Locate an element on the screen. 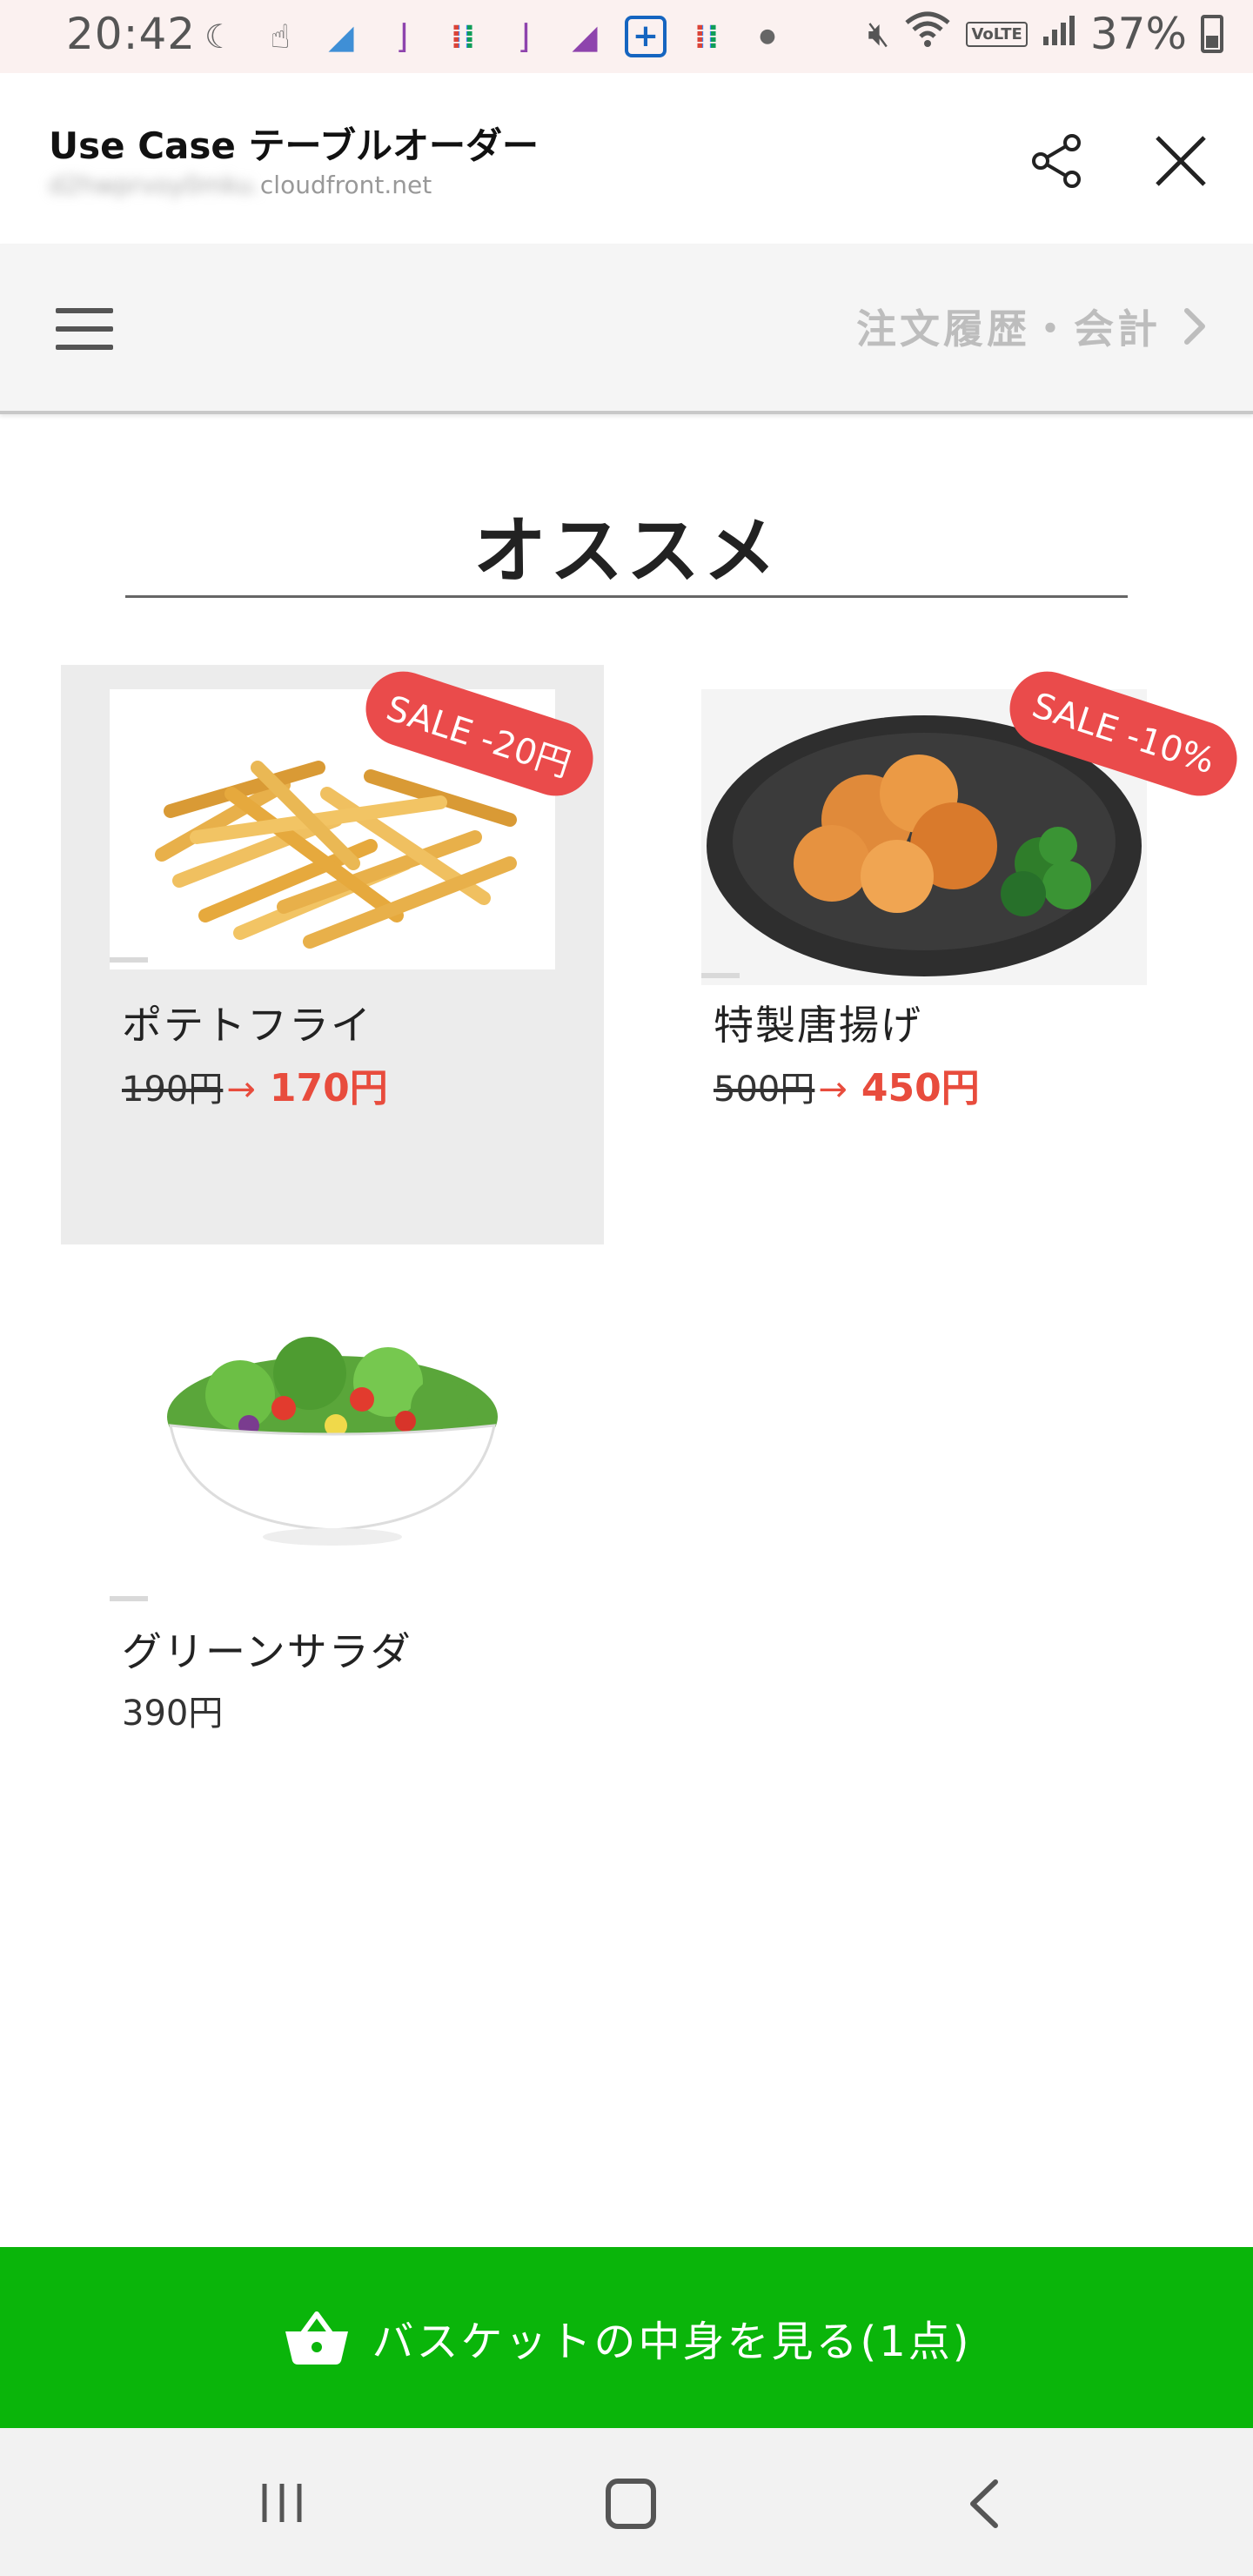 This screenshot has width=1253, height=2576. battery-icon is located at coordinates (1212, 34).